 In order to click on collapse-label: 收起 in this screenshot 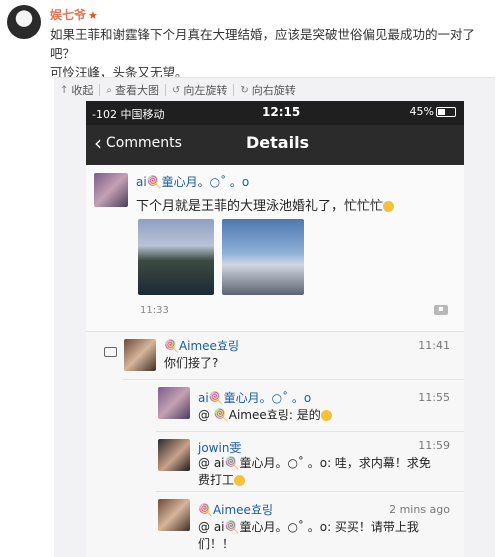, I will do `click(82, 90)`.